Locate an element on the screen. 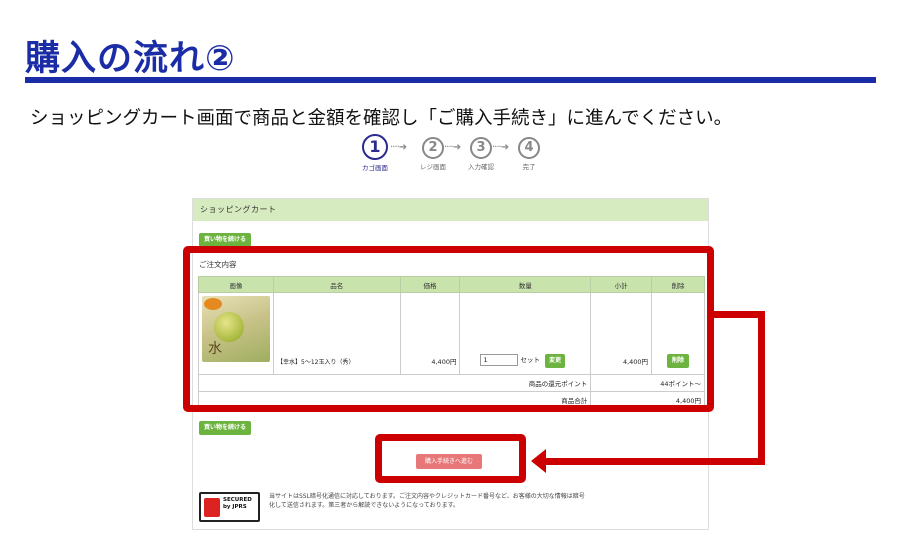  step-number-4: 4 is located at coordinates (529, 148).